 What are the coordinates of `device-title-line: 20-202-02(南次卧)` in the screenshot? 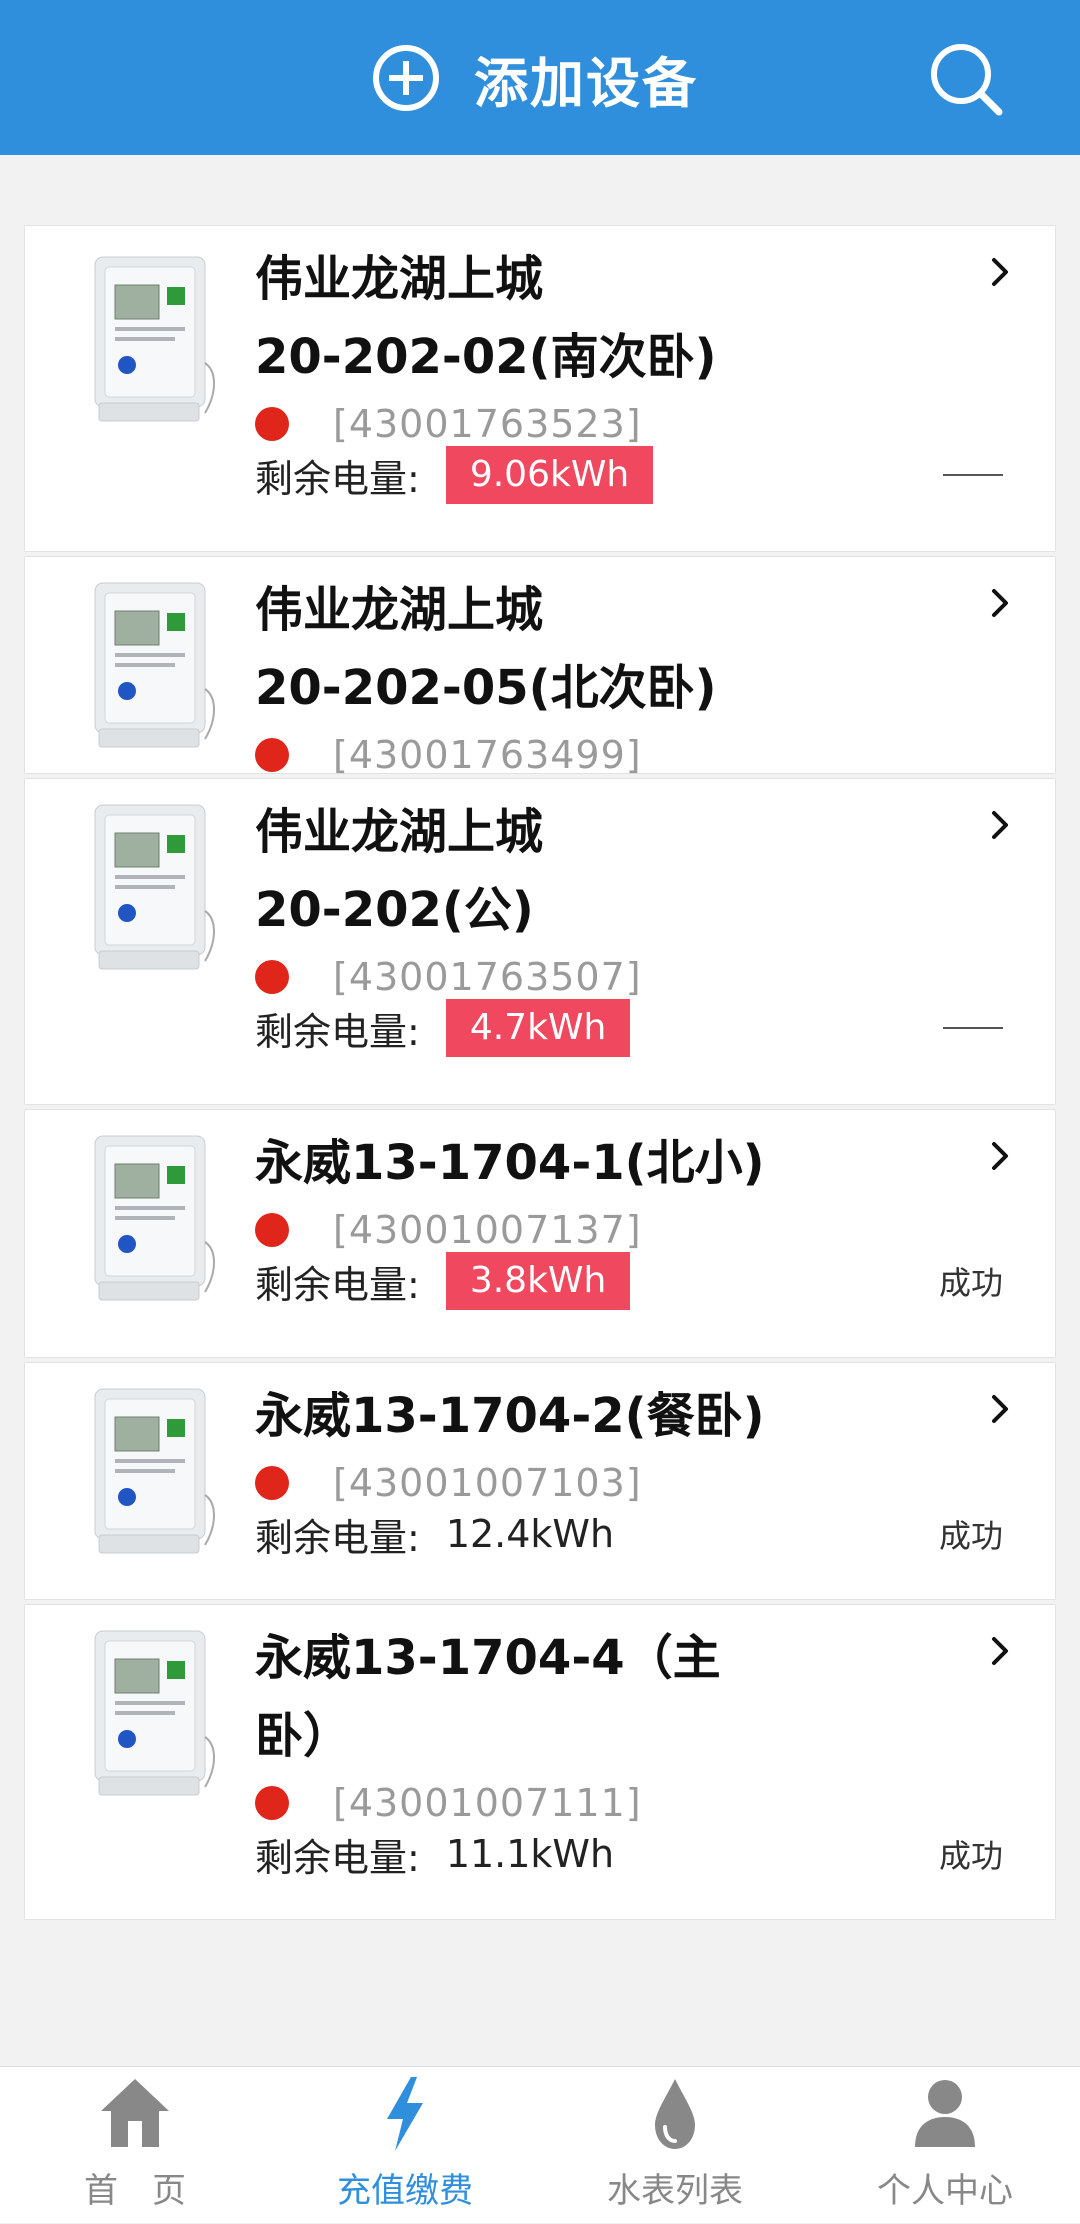 It's located at (486, 357).